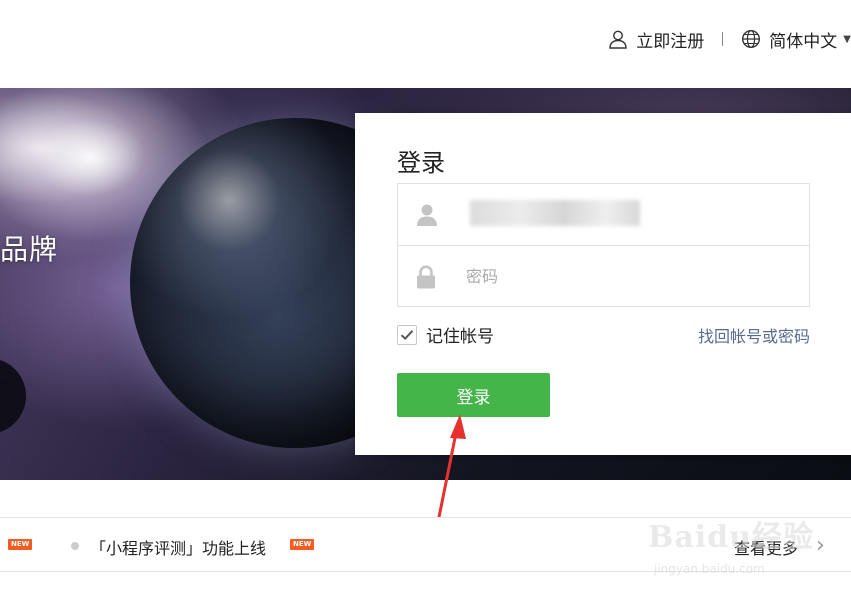 Image resolution: width=851 pixels, height=603 pixels. What do you see at coordinates (425, 44) in the screenshot?
I see `top-bar: 立即注册 简体中文 ▼` at bounding box center [425, 44].